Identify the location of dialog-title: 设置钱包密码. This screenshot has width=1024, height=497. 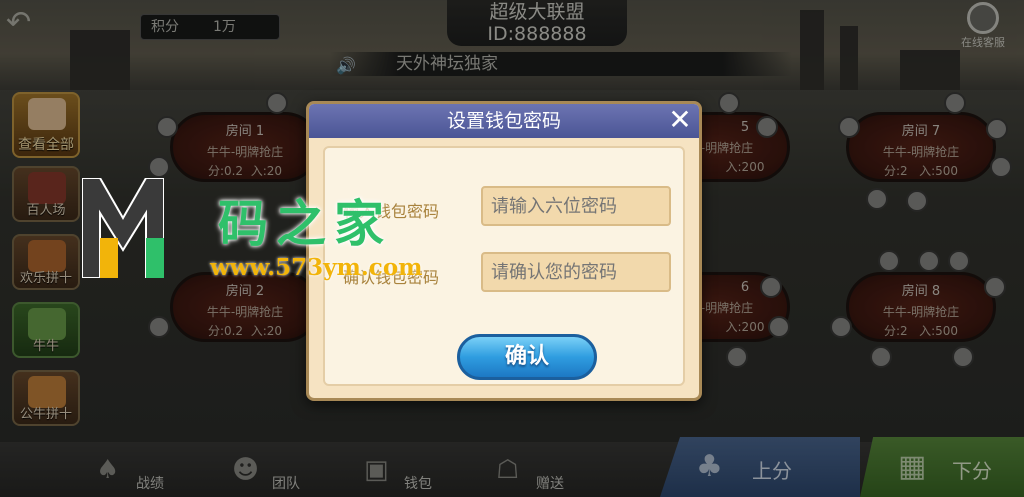
(503, 121).